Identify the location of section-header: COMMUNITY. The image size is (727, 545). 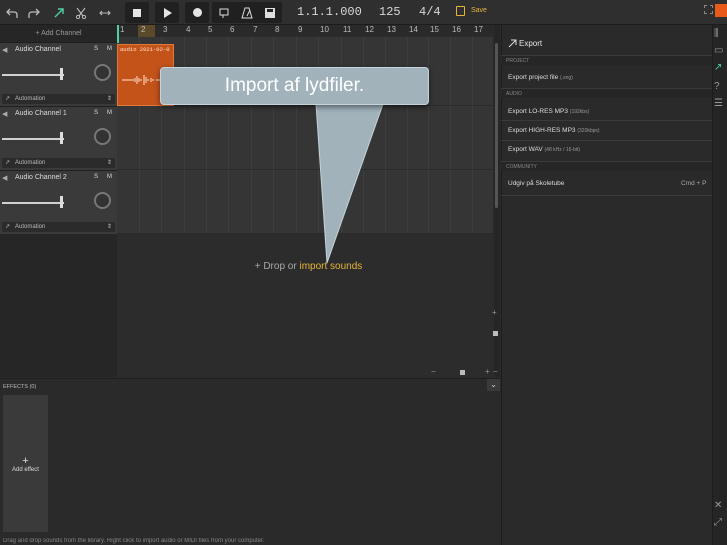
(606, 166).